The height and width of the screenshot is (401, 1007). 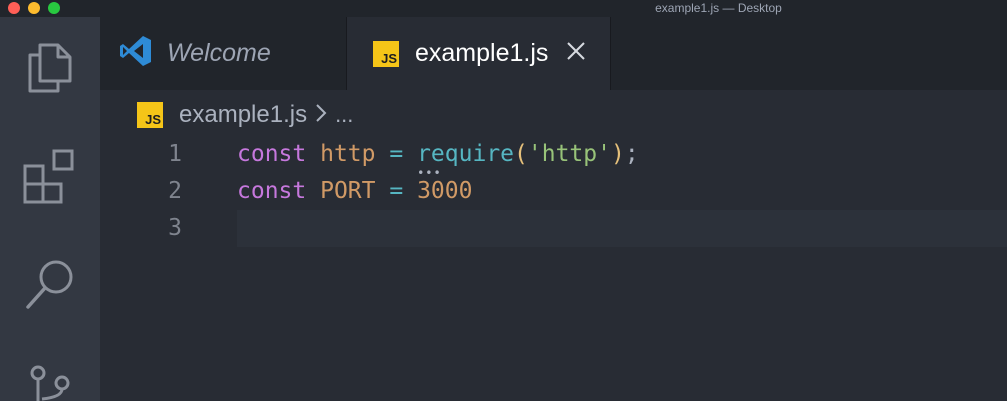 What do you see at coordinates (50, 176) in the screenshot?
I see `extensions-icon` at bounding box center [50, 176].